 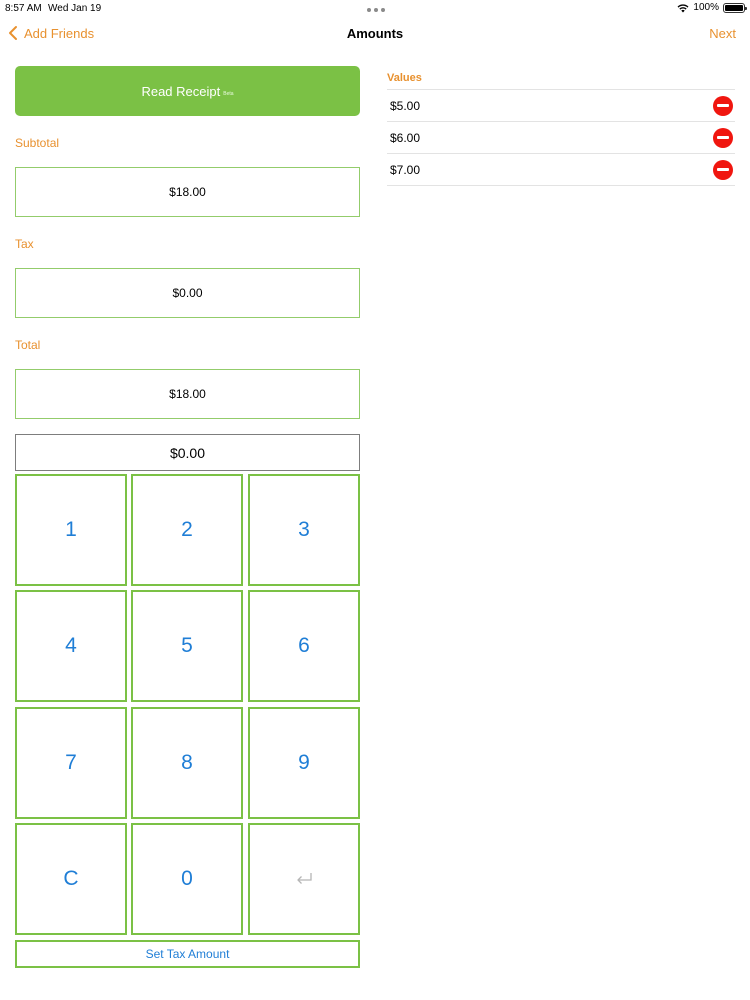 What do you see at coordinates (24, 244) in the screenshot?
I see `tax-label: Tax` at bounding box center [24, 244].